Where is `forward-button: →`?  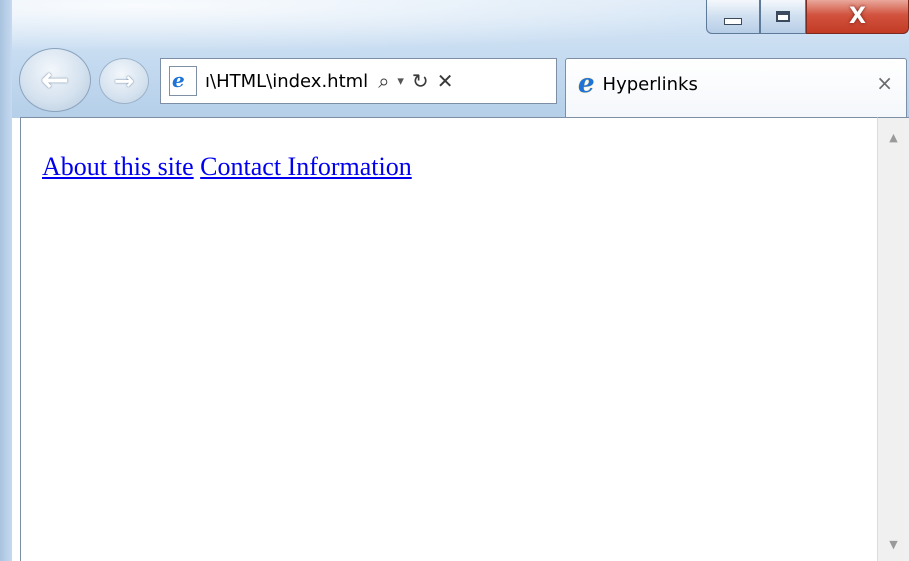
forward-button: → is located at coordinates (124, 81).